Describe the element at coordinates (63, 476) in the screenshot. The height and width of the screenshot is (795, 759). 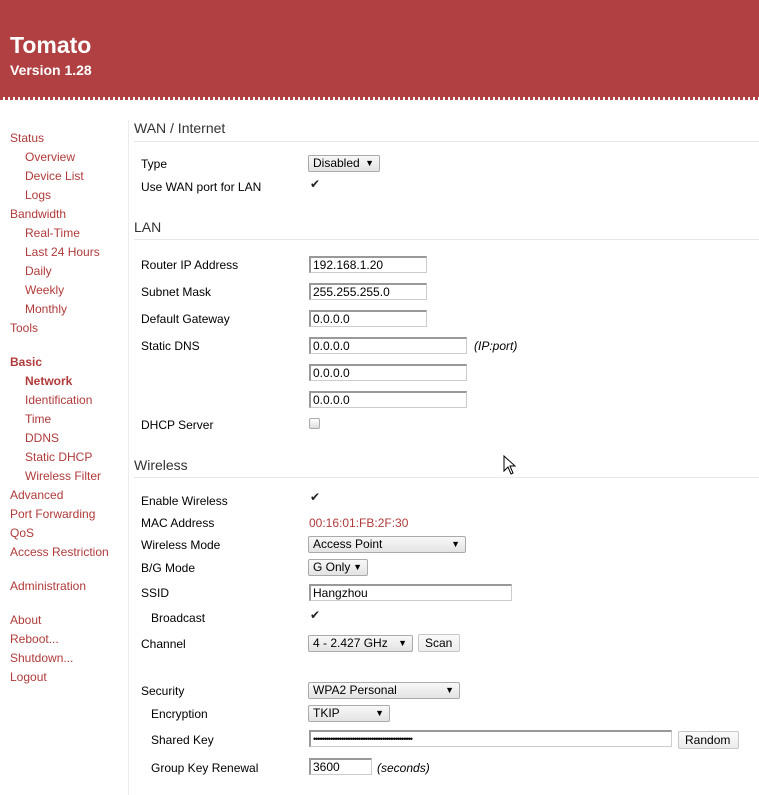
I see `sidebar-item-wireless-filter: Wireless Filter` at that location.